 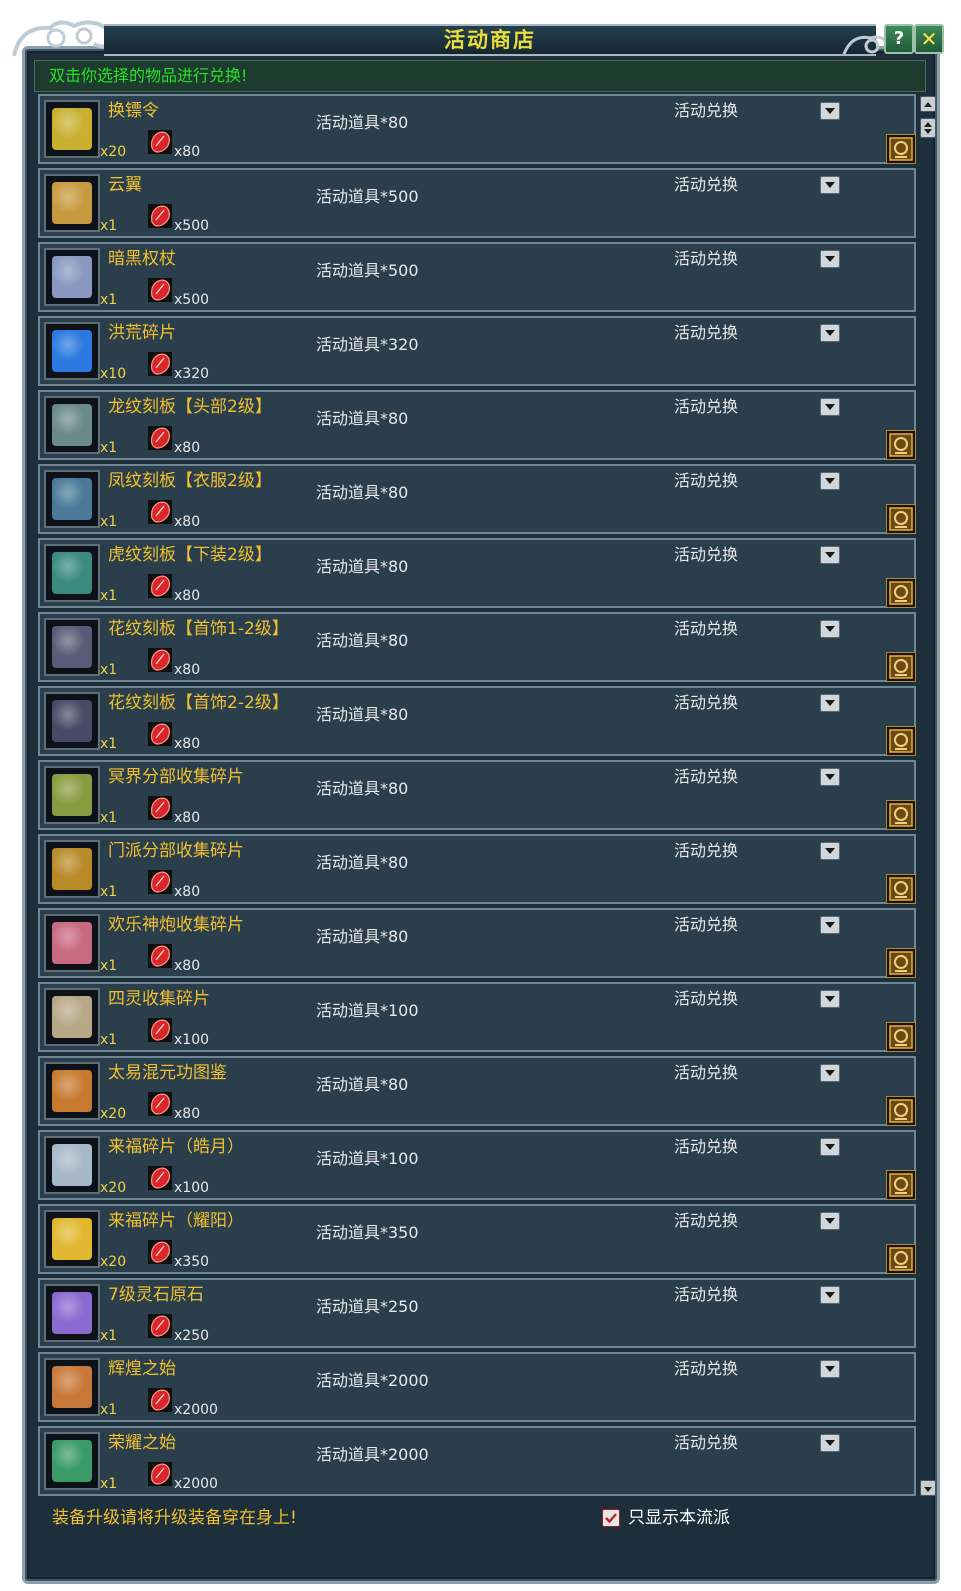 What do you see at coordinates (477, 943) in the screenshot?
I see `shop-item-row: x1 欢乐神炮收集碎片 x80 活动道具*80 活动兑换` at bounding box center [477, 943].